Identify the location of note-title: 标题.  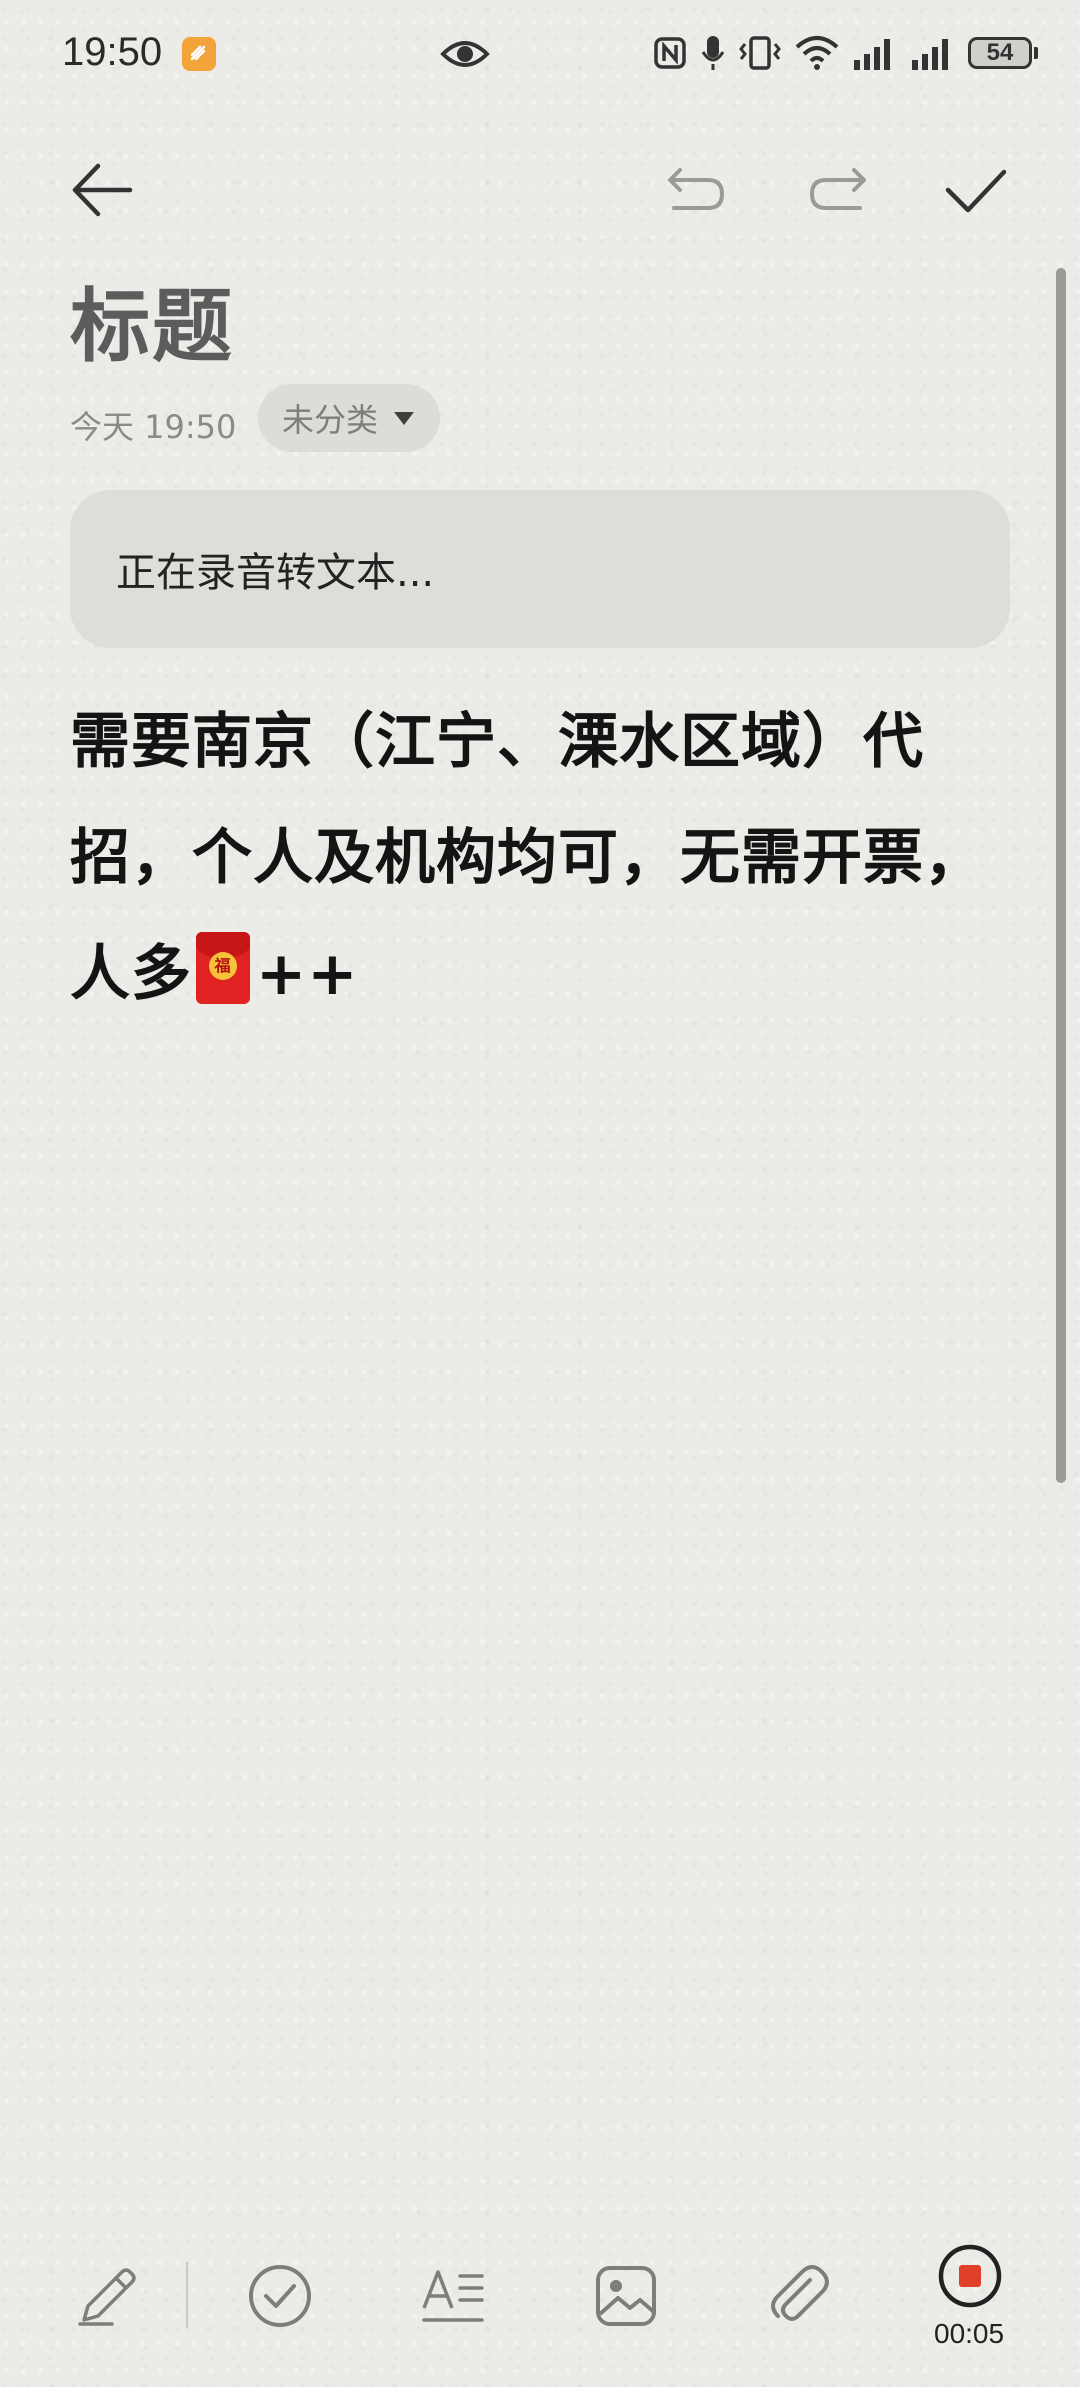
(152, 320).